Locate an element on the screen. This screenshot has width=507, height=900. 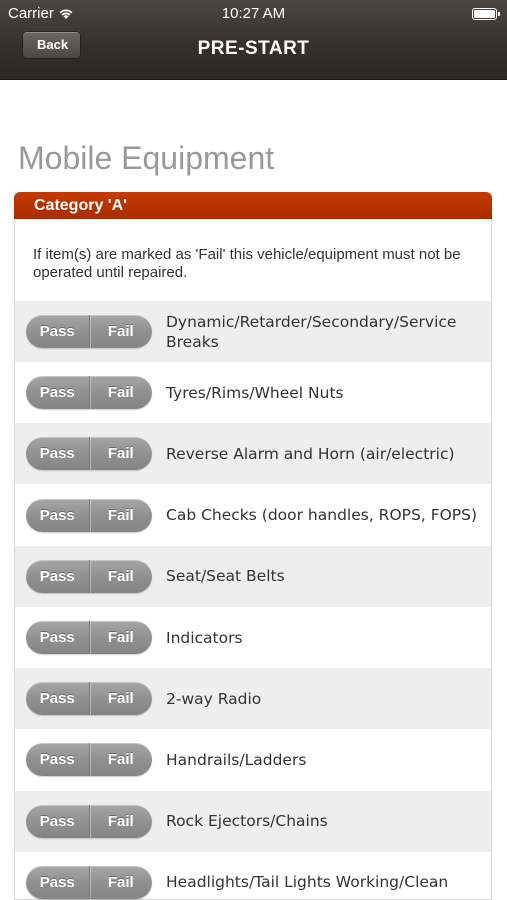
checklist-item-label: Seat/Seat Belts is located at coordinates (225, 576).